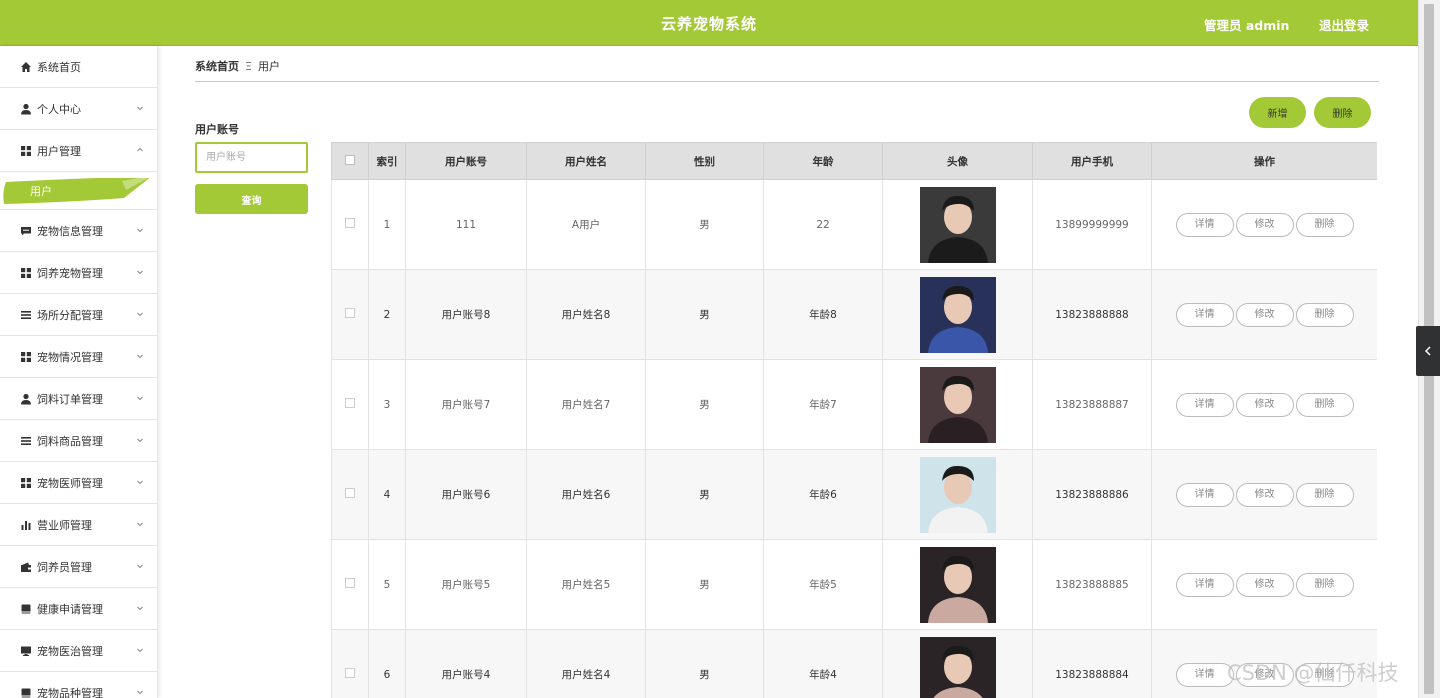 This screenshot has height=698, width=1440. I want to click on table-row: 4 用户账号6 用户姓名6 男年龄6 13823888886 详情 修改 删除, so click(854, 494).